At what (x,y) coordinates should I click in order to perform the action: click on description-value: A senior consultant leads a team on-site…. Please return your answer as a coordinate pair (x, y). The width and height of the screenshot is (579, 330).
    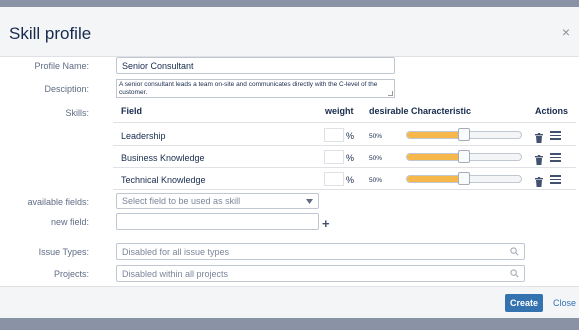
    Looking at the image, I should click on (248, 88).